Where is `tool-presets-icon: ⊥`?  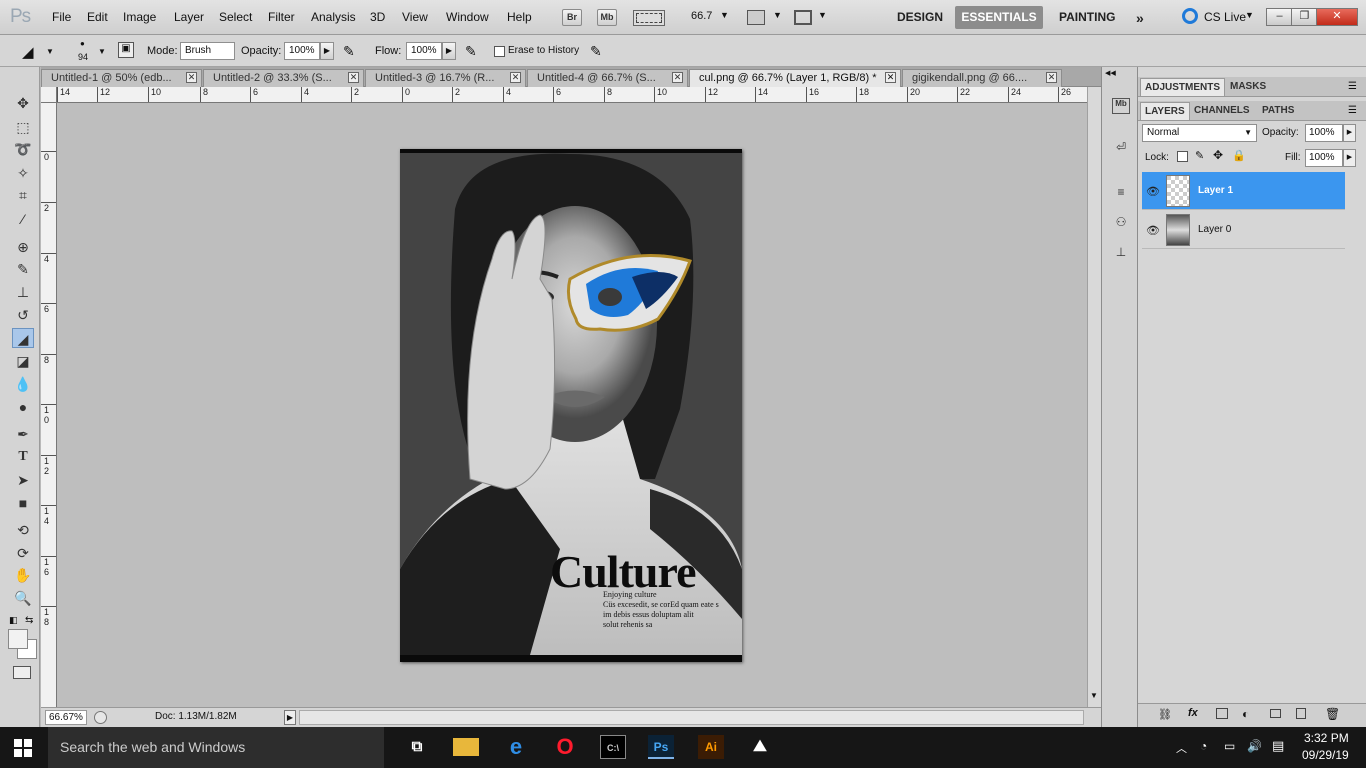 tool-presets-icon: ⊥ is located at coordinates (1121, 253).